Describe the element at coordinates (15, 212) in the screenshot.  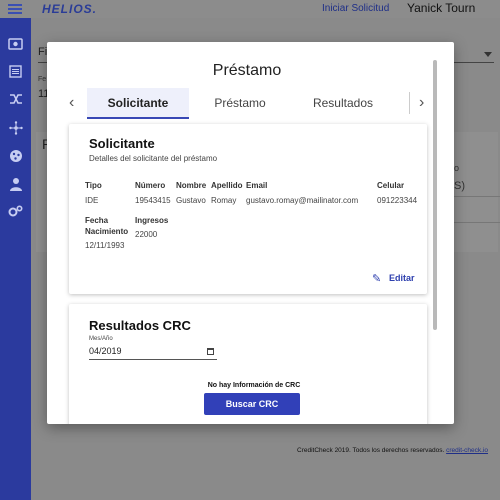
I see `settings-icon` at that location.